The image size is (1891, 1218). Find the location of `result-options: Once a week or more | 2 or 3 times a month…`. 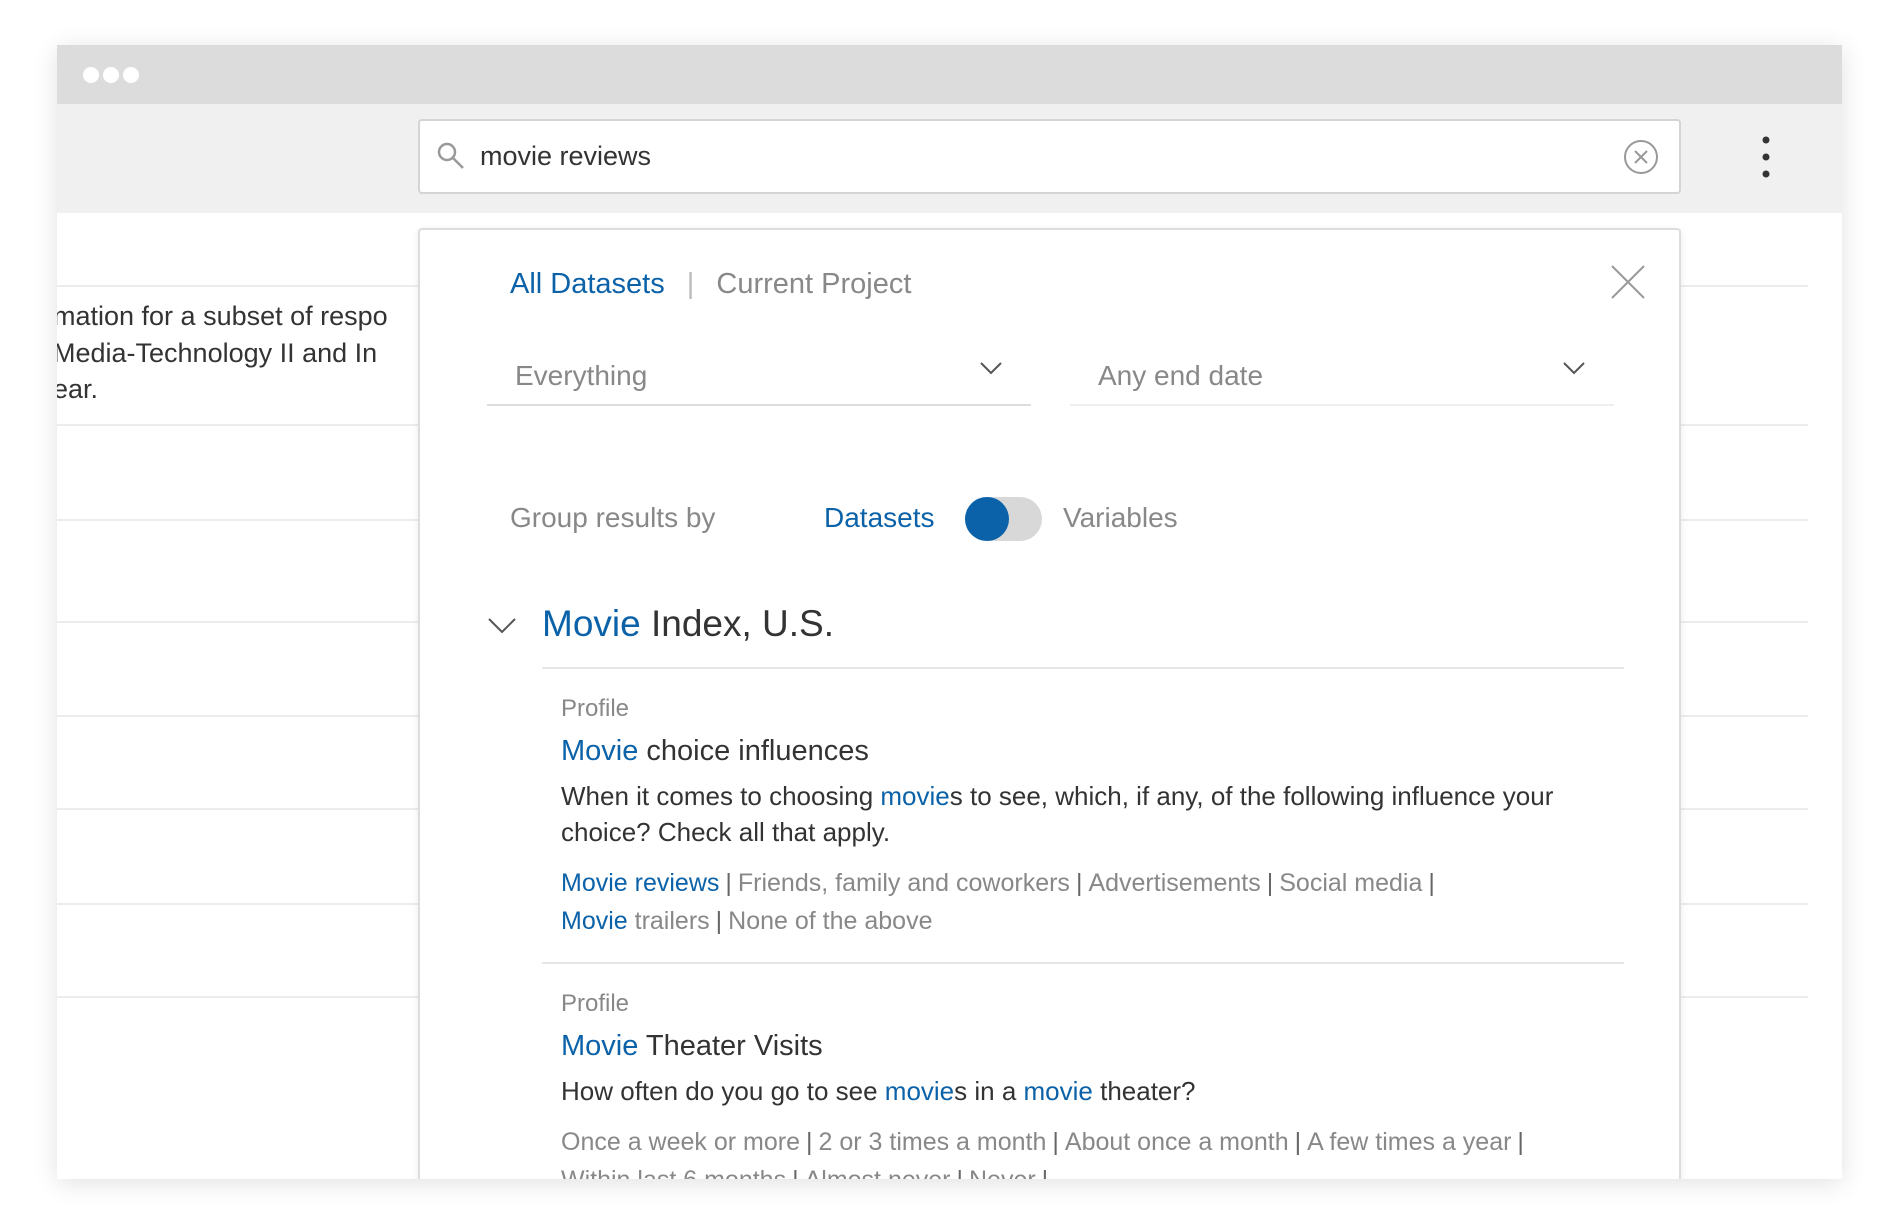

result-options: Once a week or more | 2 or 3 times a month… is located at coordinates (1042, 1153).